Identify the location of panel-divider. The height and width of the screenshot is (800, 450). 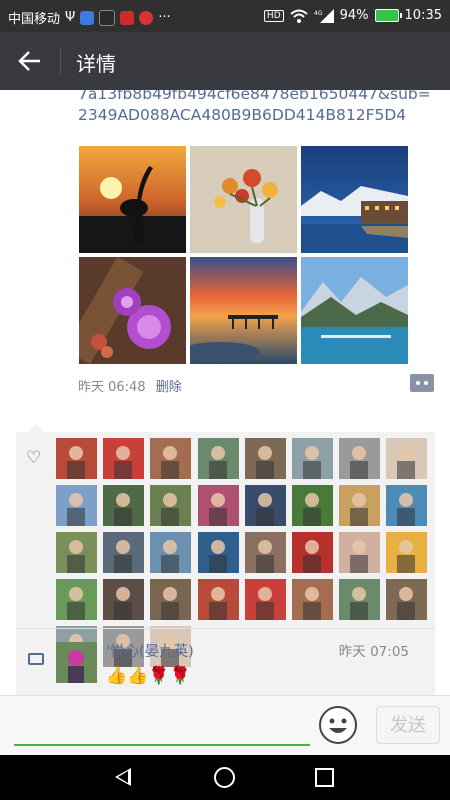
(225, 628).